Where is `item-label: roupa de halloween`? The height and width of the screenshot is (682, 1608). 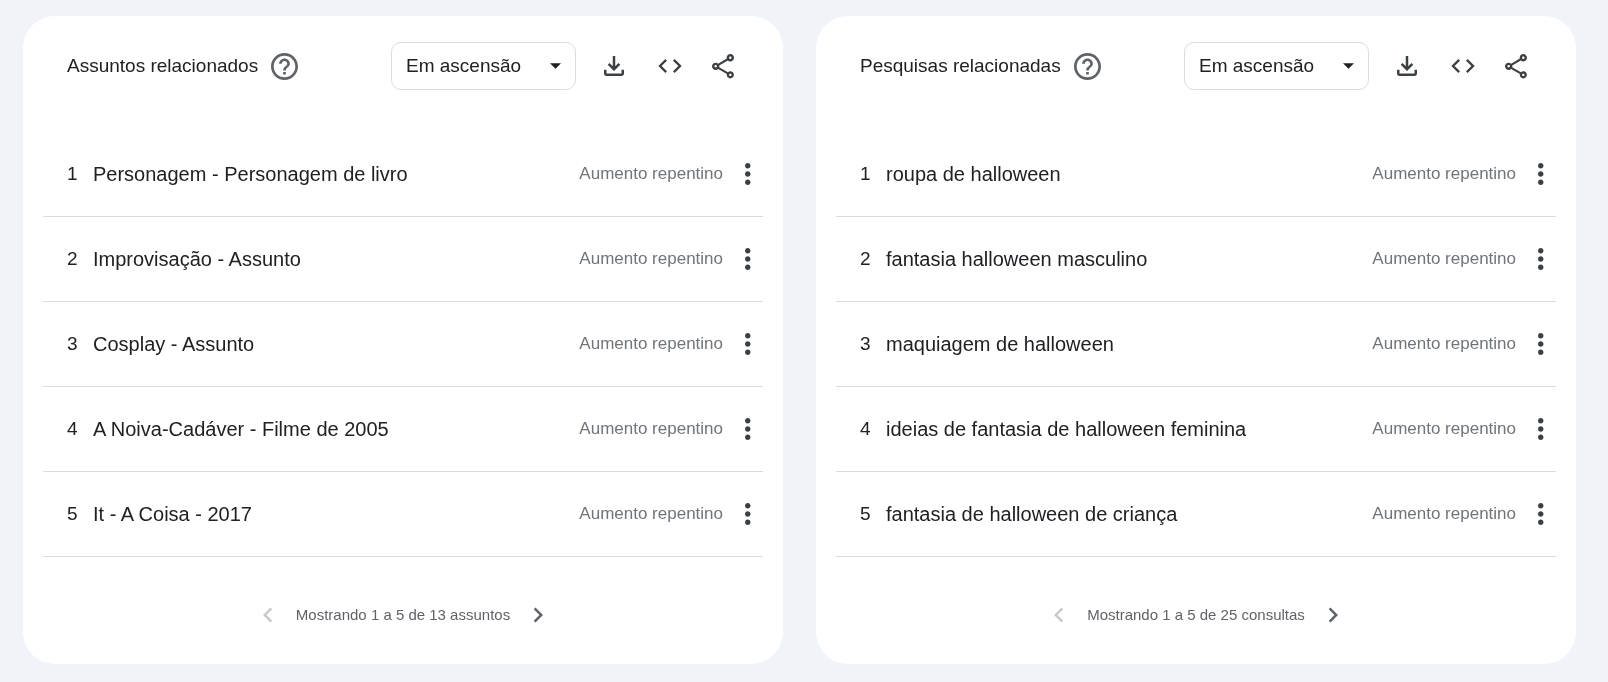 item-label: roupa de halloween is located at coordinates (973, 174).